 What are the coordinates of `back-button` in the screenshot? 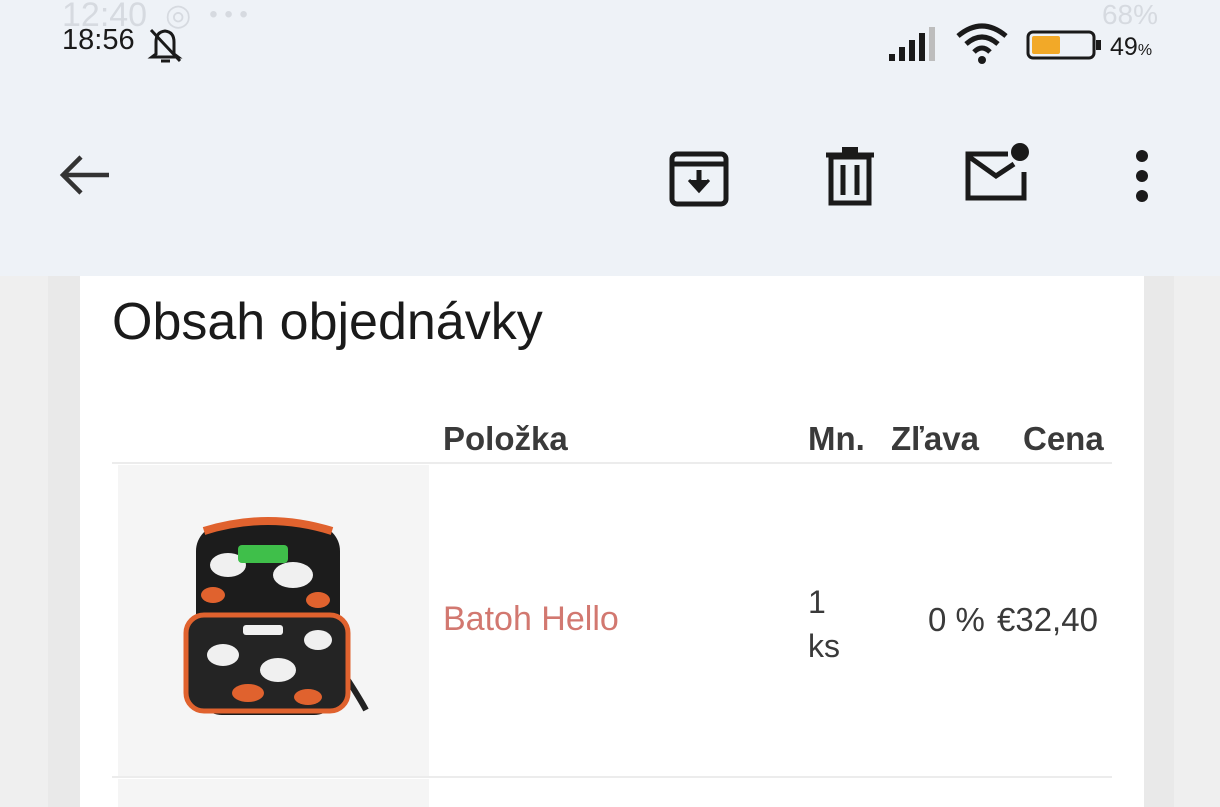 It's located at (85, 175).